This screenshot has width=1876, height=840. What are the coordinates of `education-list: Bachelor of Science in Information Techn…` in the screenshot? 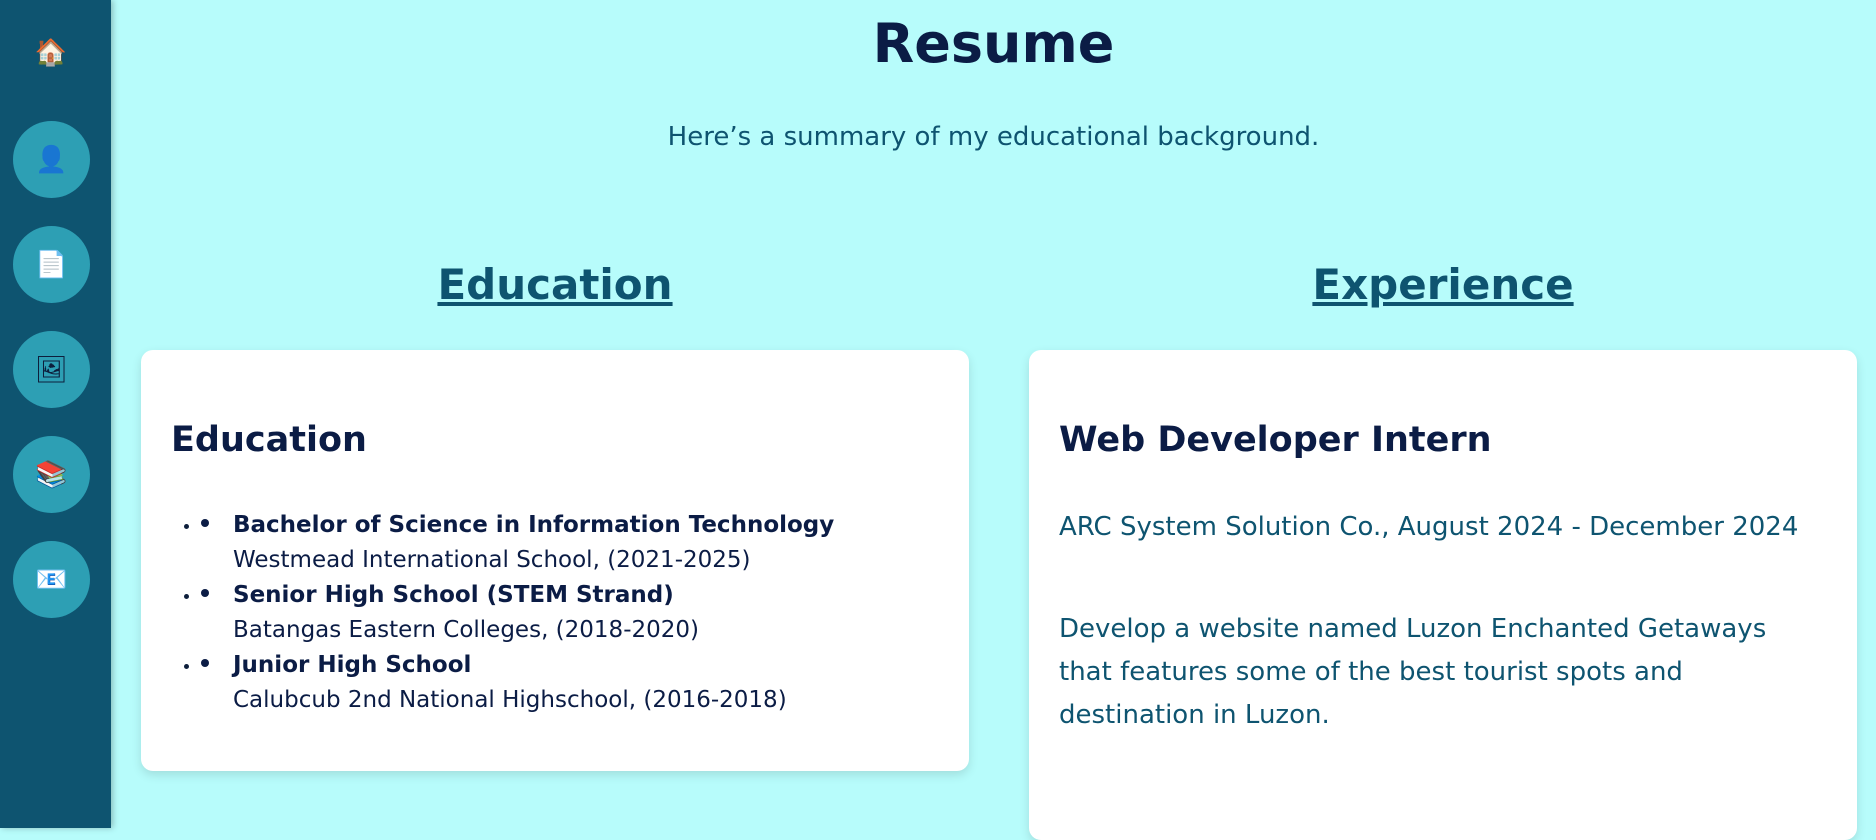 It's located at (581, 613).